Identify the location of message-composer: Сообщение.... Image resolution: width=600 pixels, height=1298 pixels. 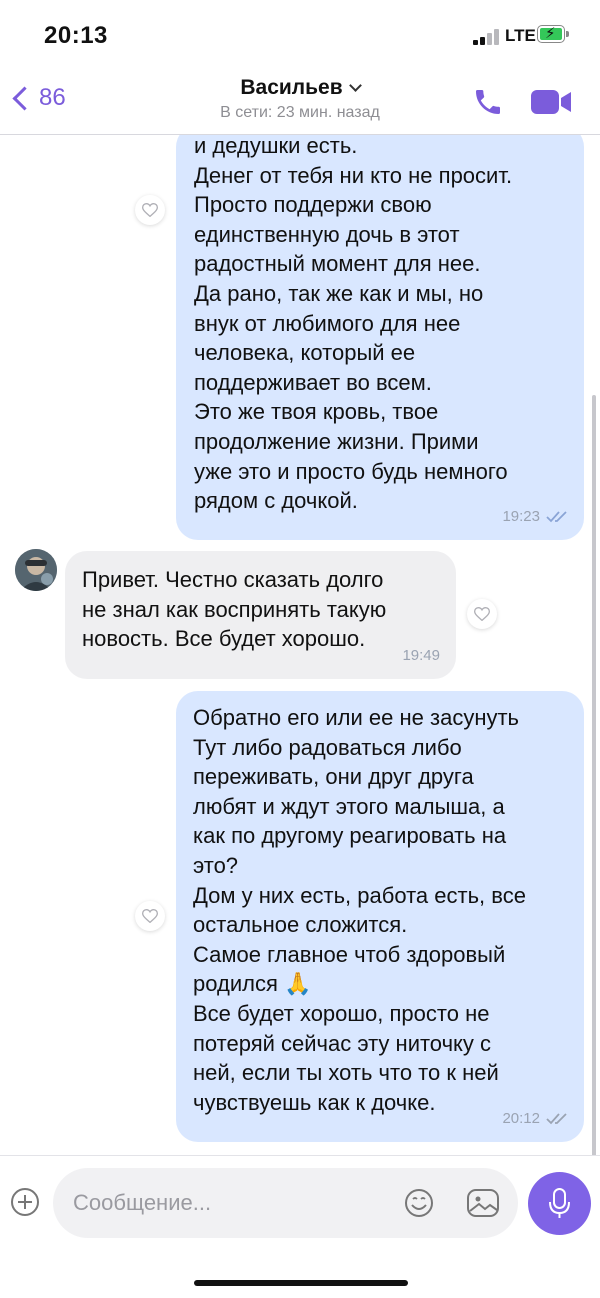
(300, 1226).